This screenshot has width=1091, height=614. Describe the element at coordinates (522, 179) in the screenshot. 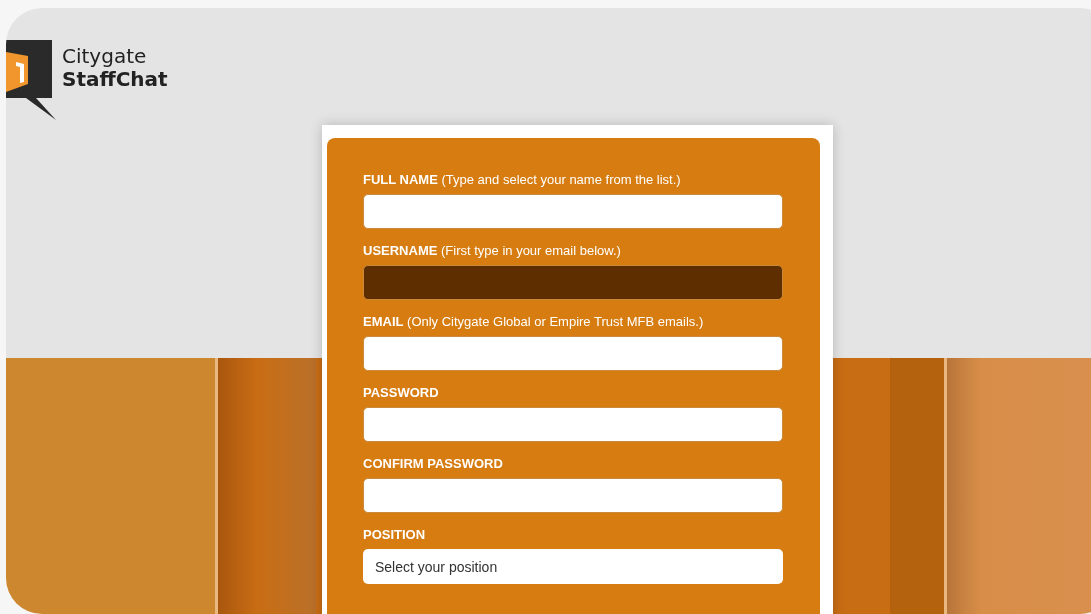

I see `field-label: FULL NAME (Type and select your name from the list.)` at that location.